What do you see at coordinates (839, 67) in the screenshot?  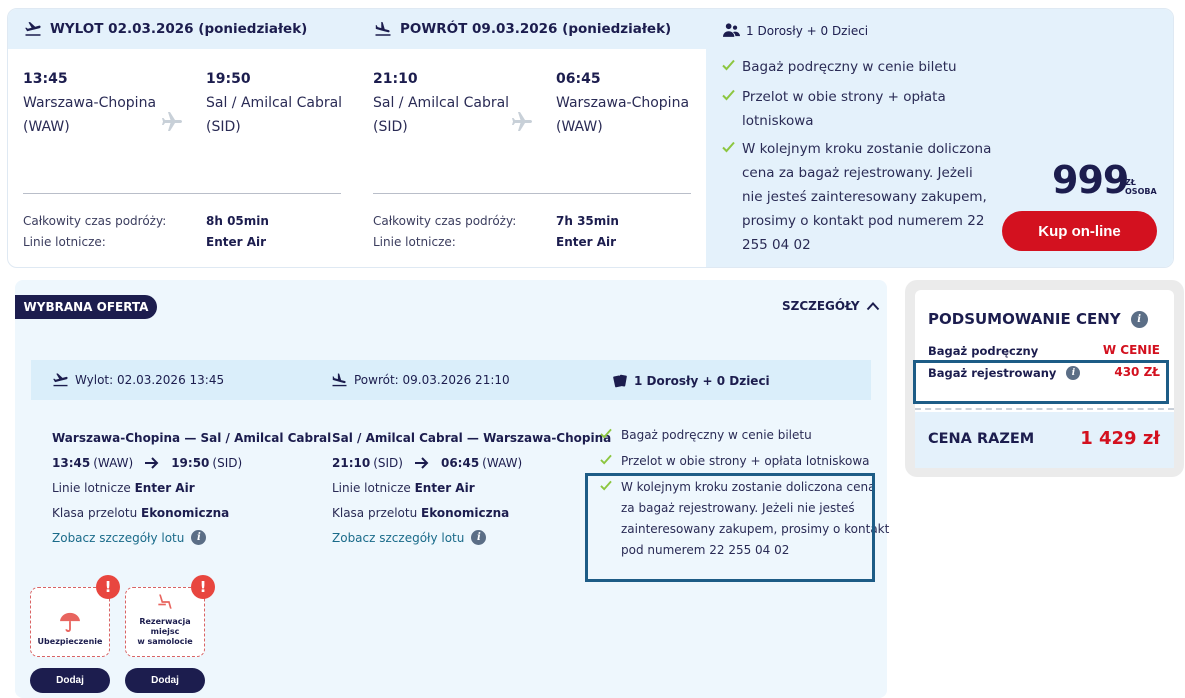 I see `feature-hand-luggage: Bagaż podręczny w cenie biletu` at bounding box center [839, 67].